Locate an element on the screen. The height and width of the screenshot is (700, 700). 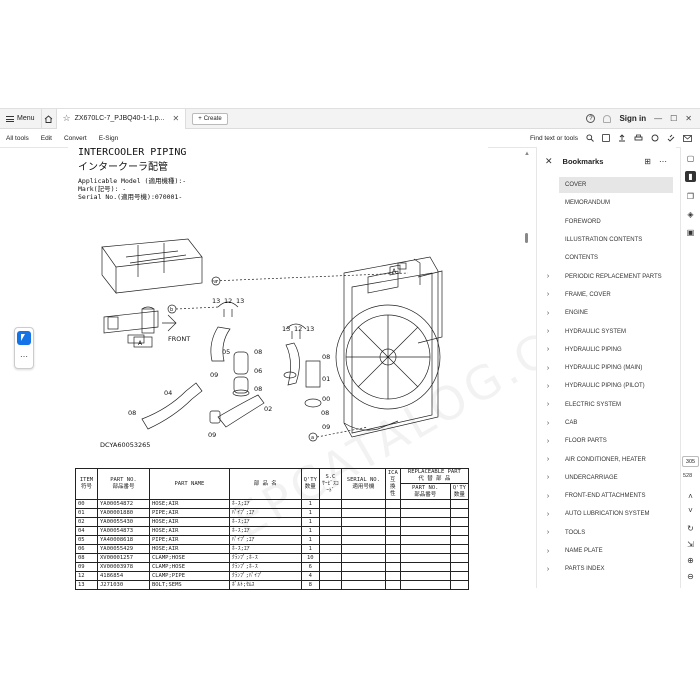
toolbar-esign: E-Sign is located at coordinates (109, 138).